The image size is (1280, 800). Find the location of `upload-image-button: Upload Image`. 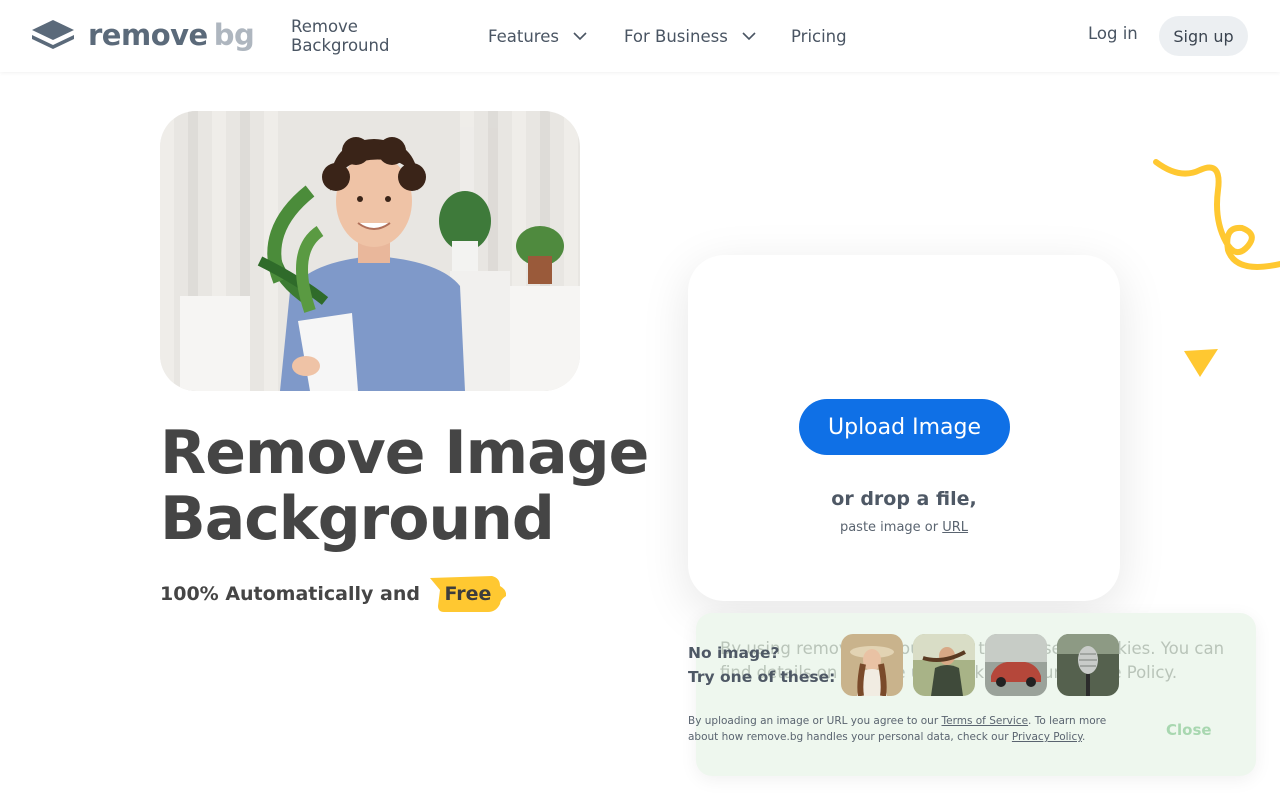

upload-image-button: Upload Image is located at coordinates (904, 427).